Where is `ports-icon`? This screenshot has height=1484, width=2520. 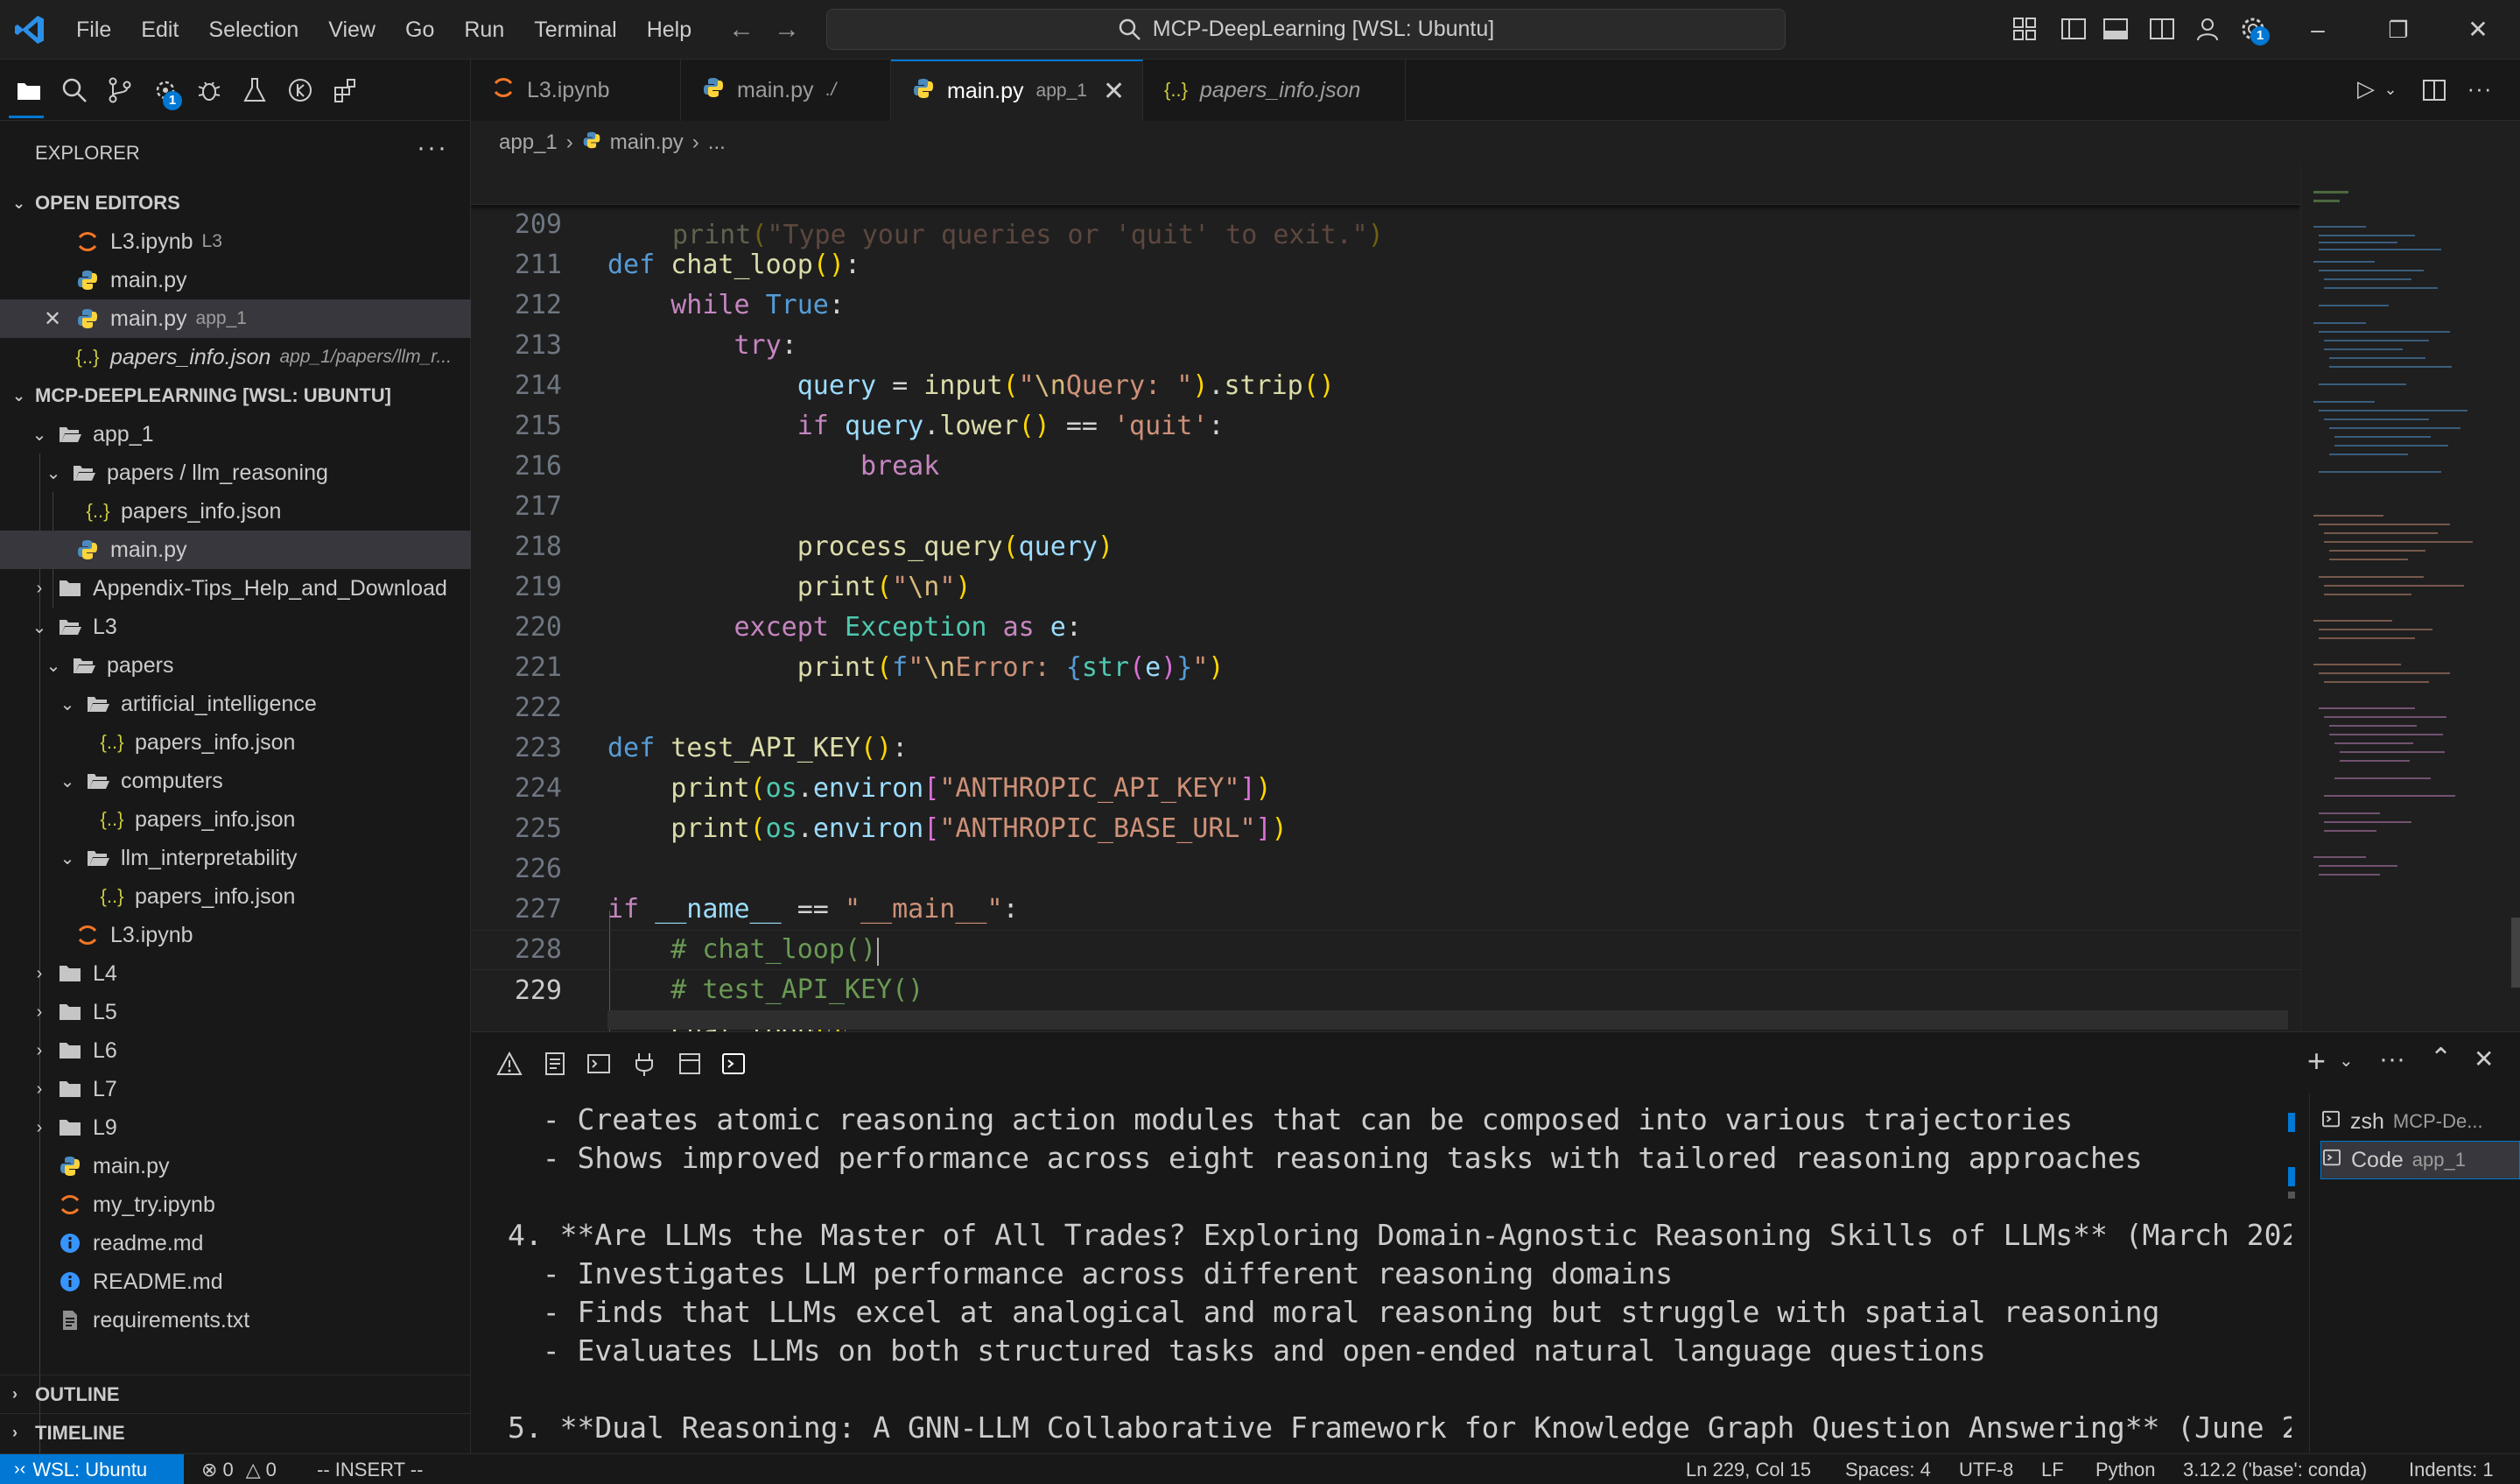
ports-icon is located at coordinates (644, 1064).